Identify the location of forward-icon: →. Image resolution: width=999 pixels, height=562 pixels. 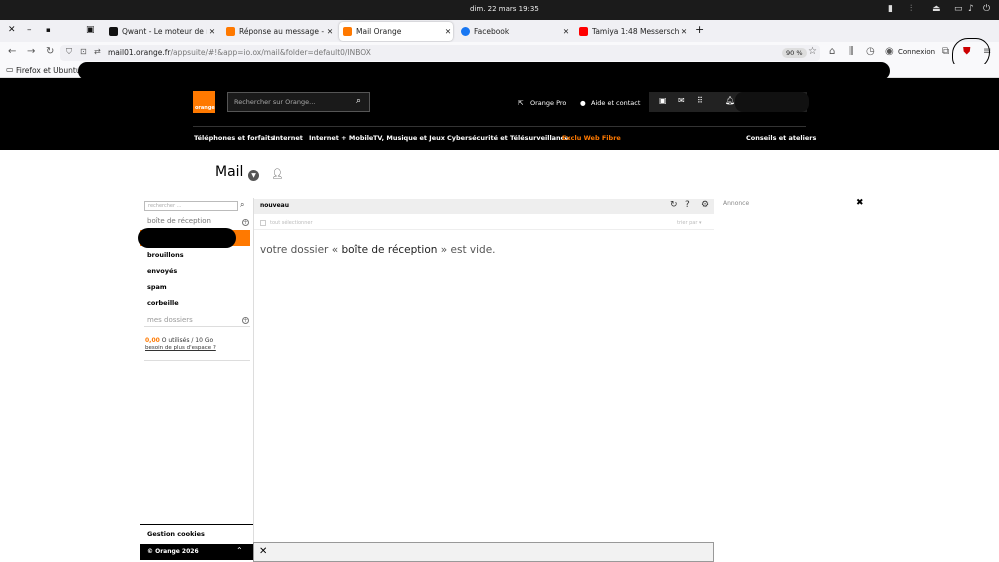
(31, 51).